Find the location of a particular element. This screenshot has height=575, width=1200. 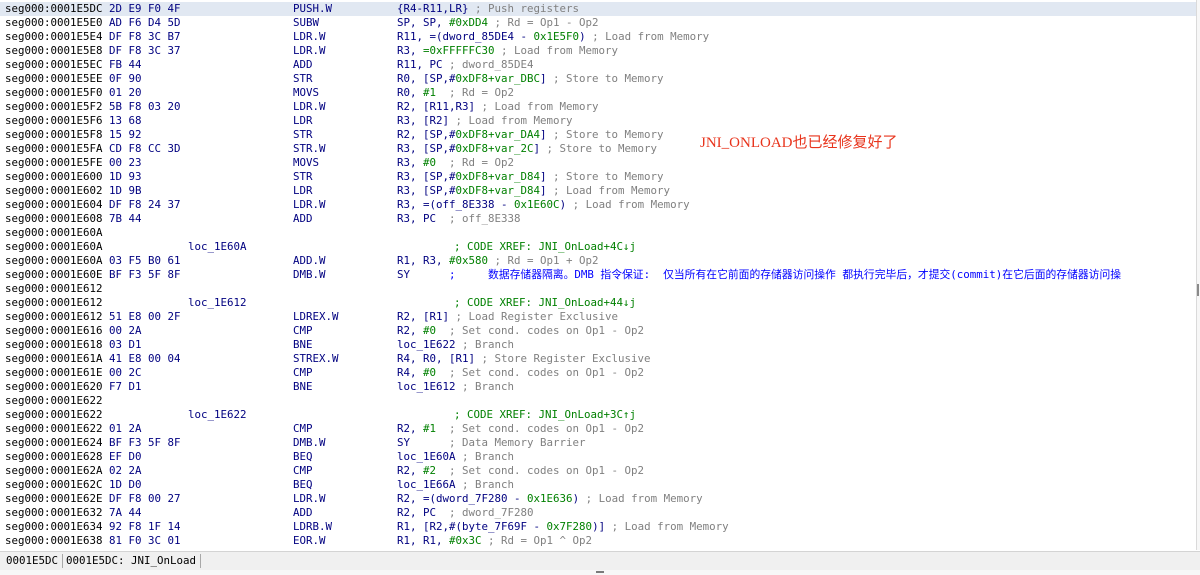

operand-name-ref: loc_1E622 is located at coordinates (426, 344).